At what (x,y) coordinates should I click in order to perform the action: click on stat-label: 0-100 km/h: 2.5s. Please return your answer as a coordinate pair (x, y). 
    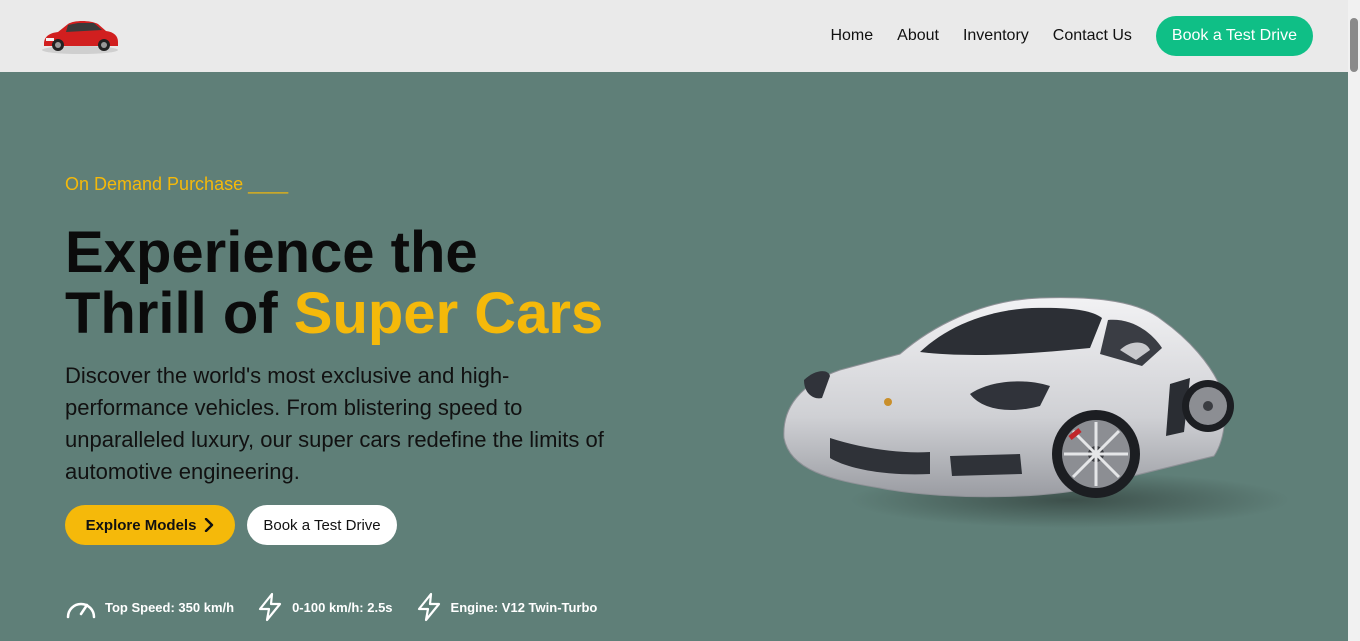
    Looking at the image, I should click on (342, 607).